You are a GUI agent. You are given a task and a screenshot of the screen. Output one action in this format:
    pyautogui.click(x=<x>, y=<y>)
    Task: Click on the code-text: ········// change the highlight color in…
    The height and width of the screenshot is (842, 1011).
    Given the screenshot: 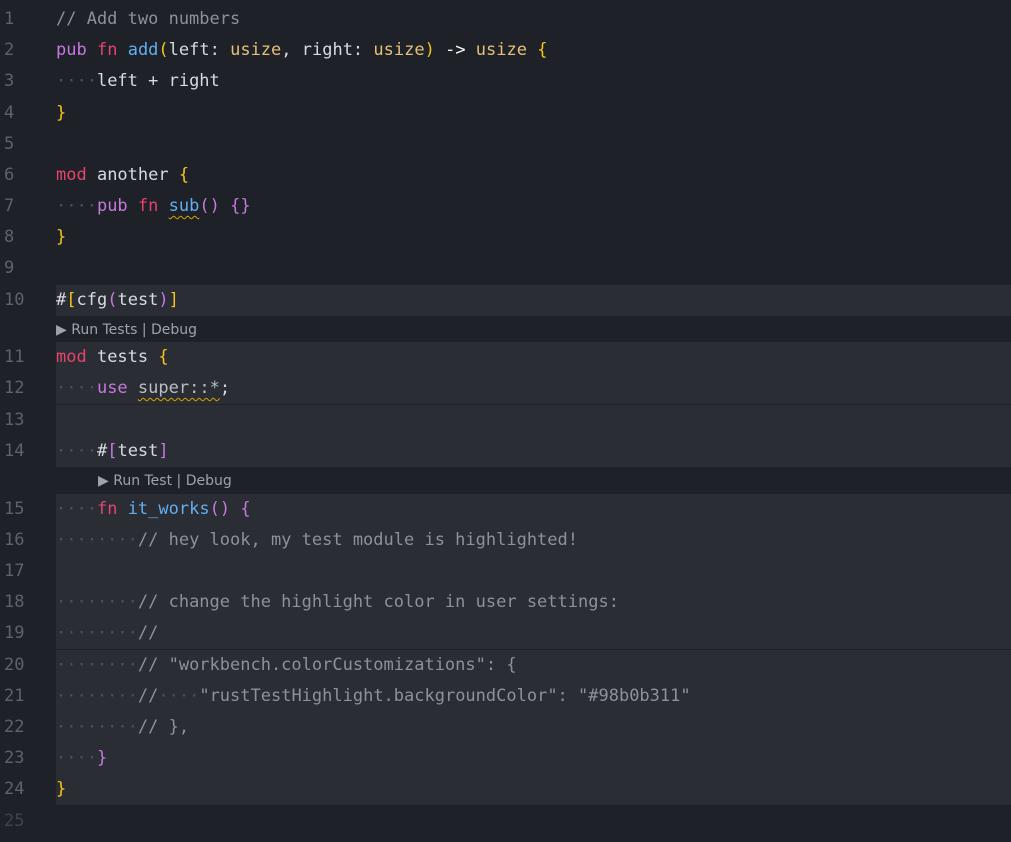 What is the action you would take?
    pyautogui.click(x=533, y=602)
    